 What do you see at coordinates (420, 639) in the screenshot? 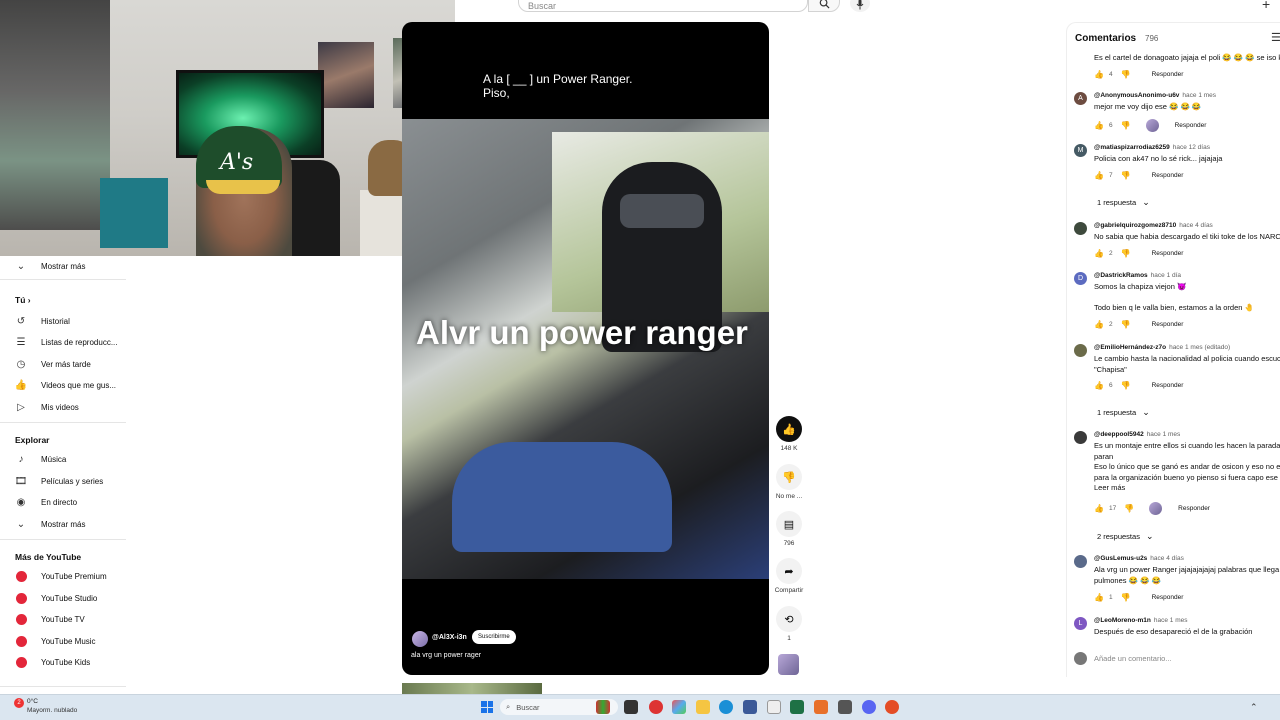
I see `channel-avatar` at bounding box center [420, 639].